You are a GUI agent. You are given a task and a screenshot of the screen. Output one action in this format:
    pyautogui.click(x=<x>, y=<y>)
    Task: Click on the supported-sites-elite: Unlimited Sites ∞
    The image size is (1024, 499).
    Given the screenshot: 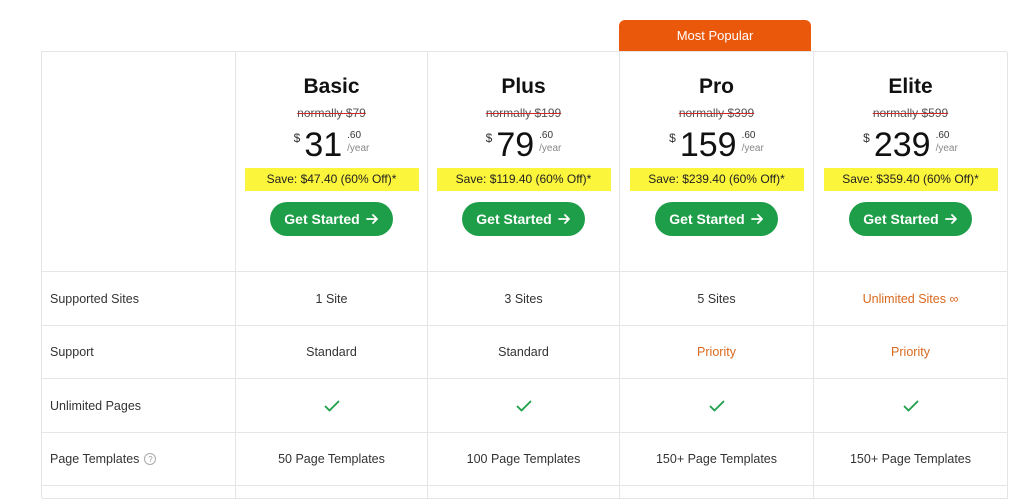 What is the action you would take?
    pyautogui.click(x=911, y=299)
    